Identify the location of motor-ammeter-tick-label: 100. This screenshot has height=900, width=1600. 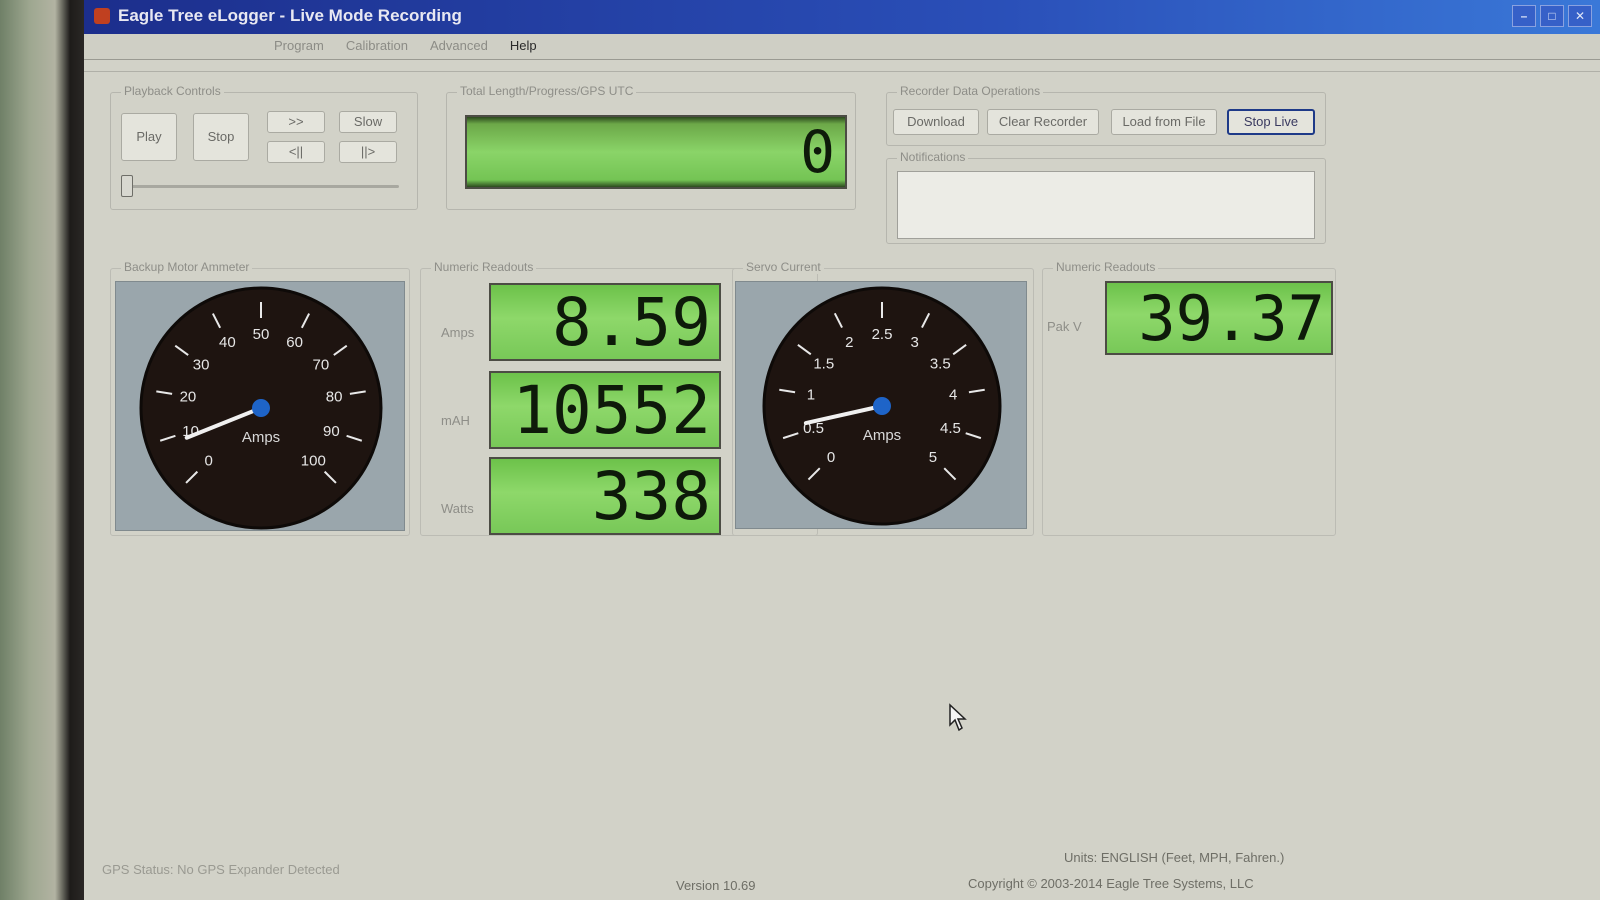
(313, 460).